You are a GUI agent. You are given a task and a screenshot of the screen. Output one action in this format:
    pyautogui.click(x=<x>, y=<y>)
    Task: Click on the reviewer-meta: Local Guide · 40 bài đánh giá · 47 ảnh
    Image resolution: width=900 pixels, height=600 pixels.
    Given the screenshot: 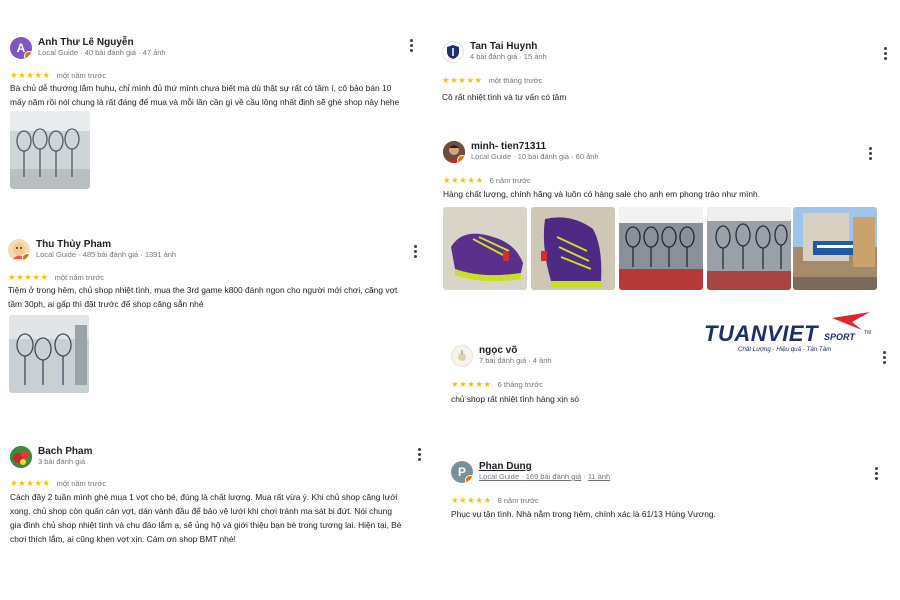 What is the action you would take?
    pyautogui.click(x=102, y=52)
    